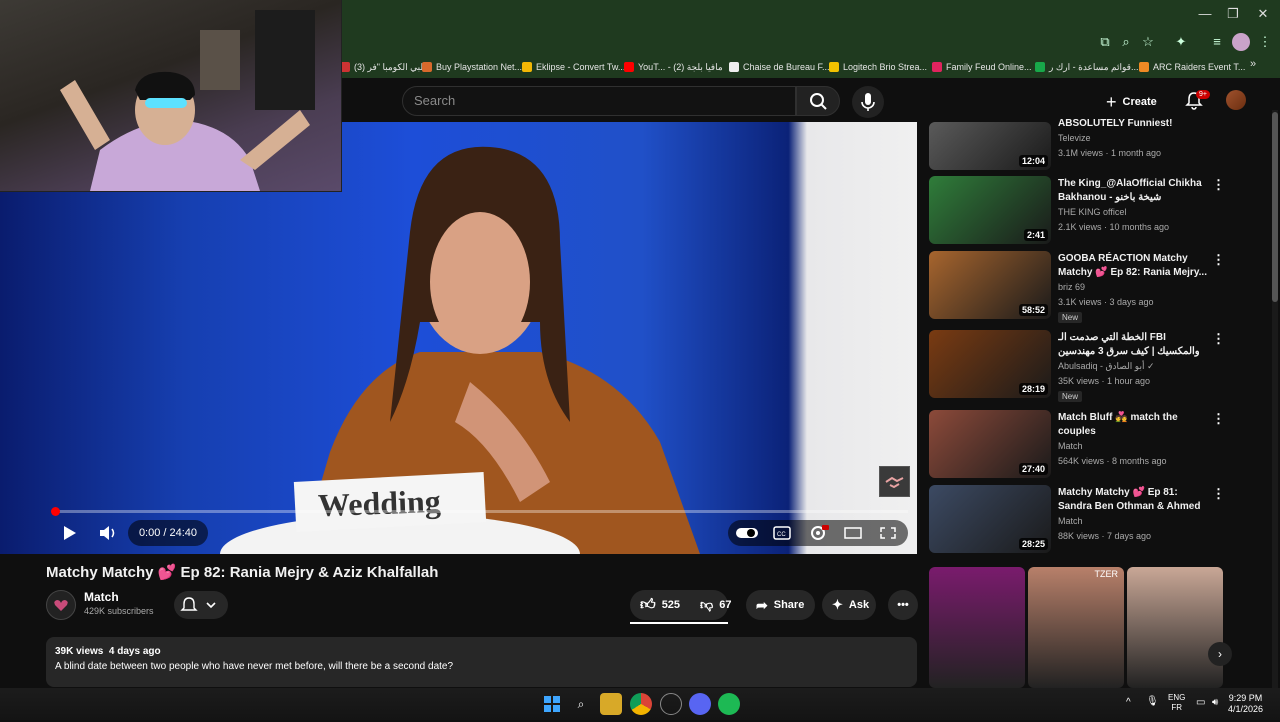  Describe the element at coordinates (1148, 42) in the screenshot. I see `bookmark-star-icon: ☆` at that location.